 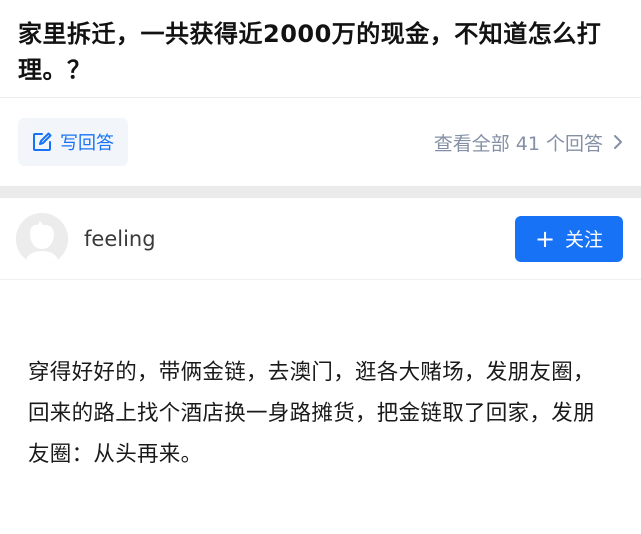 What do you see at coordinates (518, 143) in the screenshot?
I see `view-all-label: 查看全部 41 个回答` at bounding box center [518, 143].